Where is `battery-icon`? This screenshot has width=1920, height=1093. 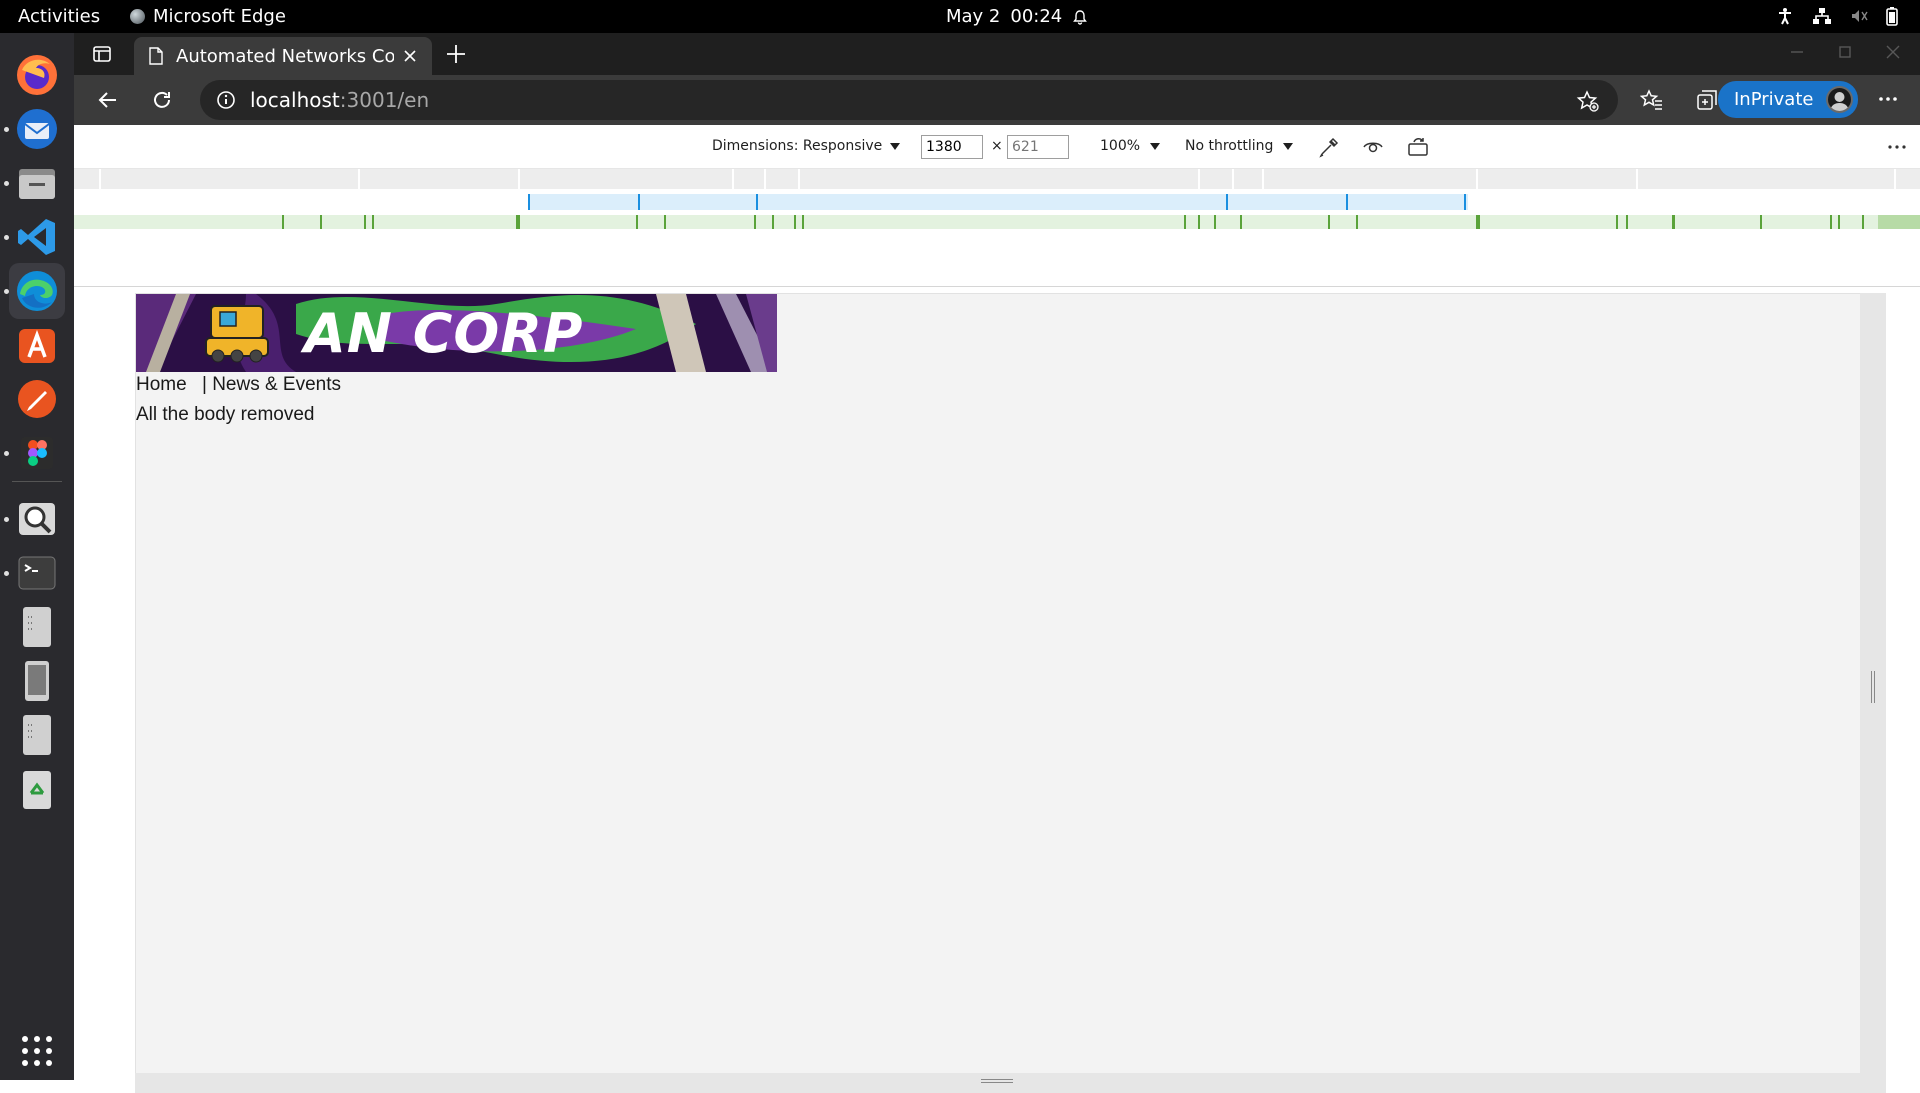 battery-icon is located at coordinates (1892, 16).